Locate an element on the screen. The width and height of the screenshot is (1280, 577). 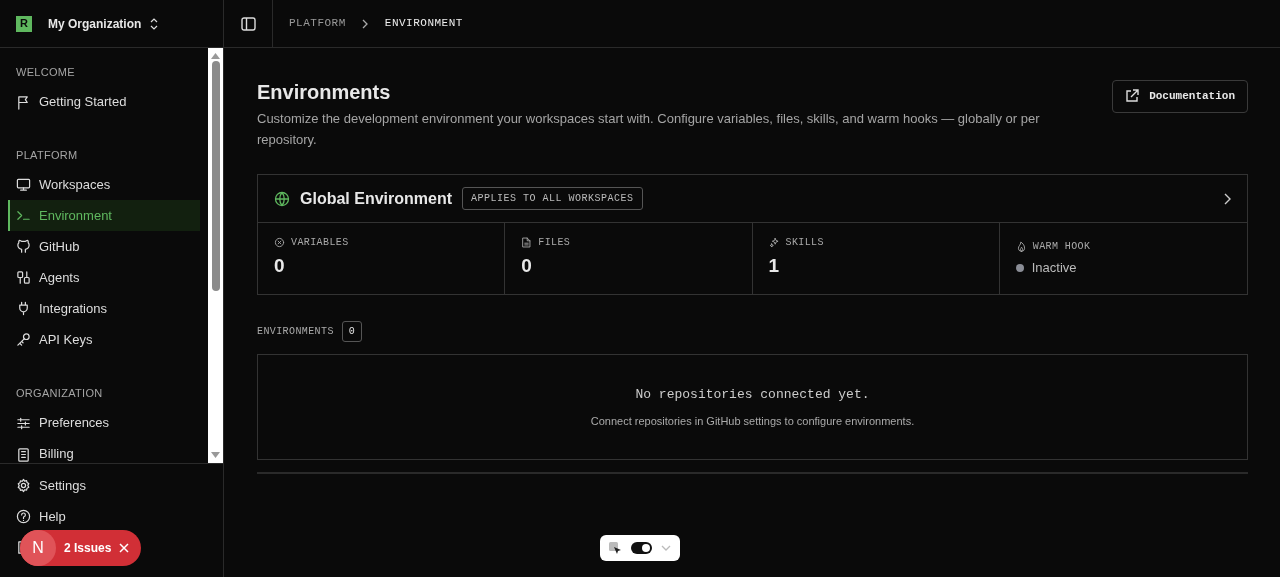
page-description: Customize the development environment your workspaces start with. Configure variables, files, skills, and warm hooks — globally or per repository. is located at coordinates (649, 129).